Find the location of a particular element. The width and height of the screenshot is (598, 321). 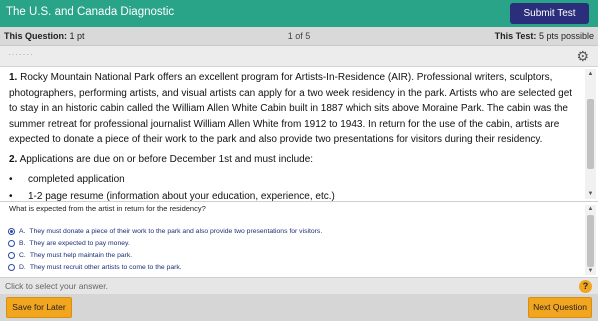

this-question-value: 1 pt is located at coordinates (77, 36).